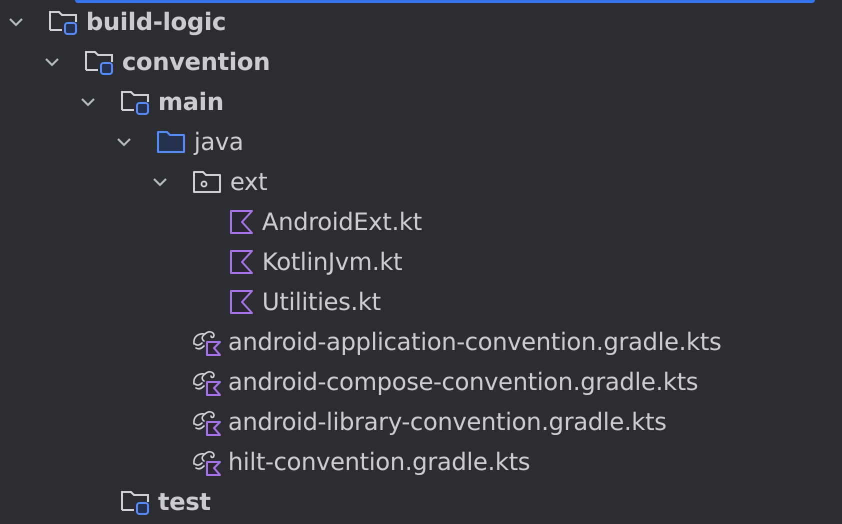  What do you see at coordinates (447, 422) in the screenshot?
I see `tree-item: android-library-convention.gradle.kts` at bounding box center [447, 422].